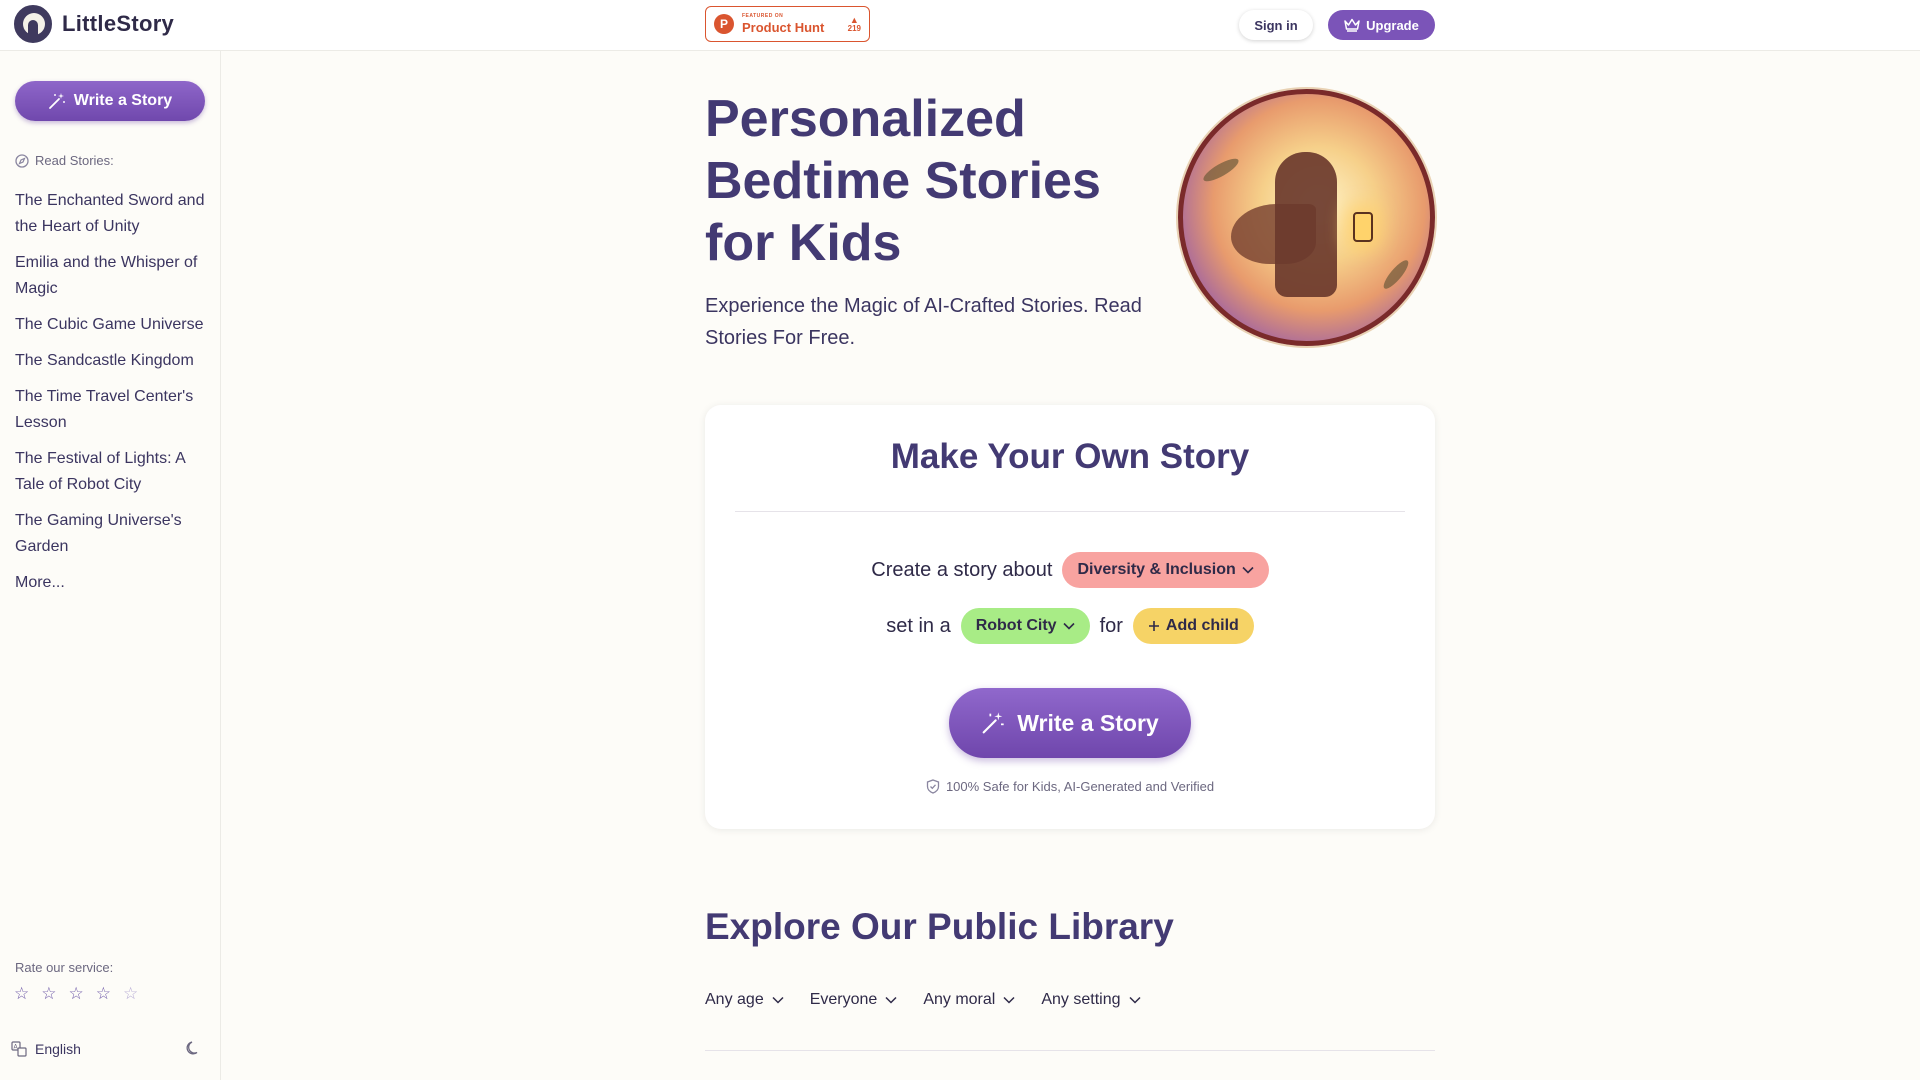 This screenshot has height=1080, width=1920. I want to click on theme-toggle, so click(194, 1048).